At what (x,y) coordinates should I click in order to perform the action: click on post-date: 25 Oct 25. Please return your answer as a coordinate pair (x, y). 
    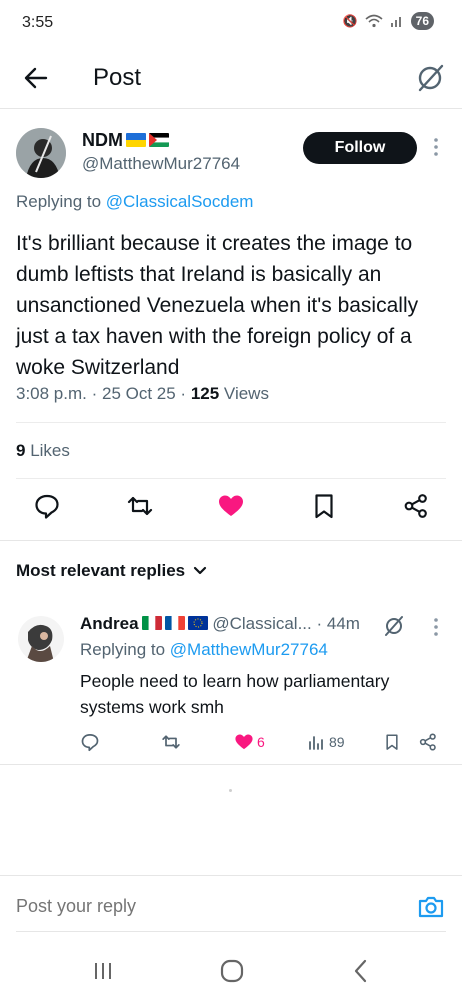
    Looking at the image, I should click on (138, 393).